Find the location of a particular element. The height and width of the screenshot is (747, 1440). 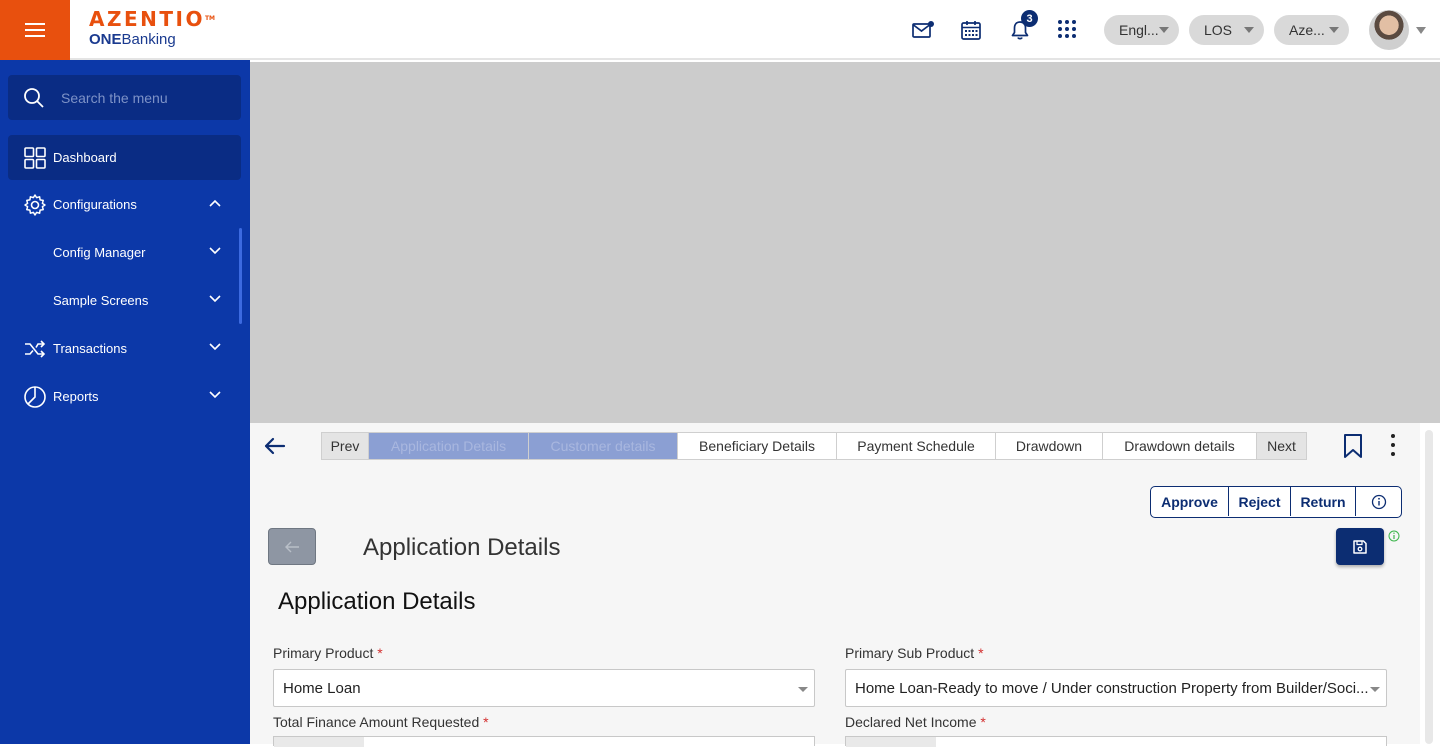

info-icon is located at coordinates (1378, 501).